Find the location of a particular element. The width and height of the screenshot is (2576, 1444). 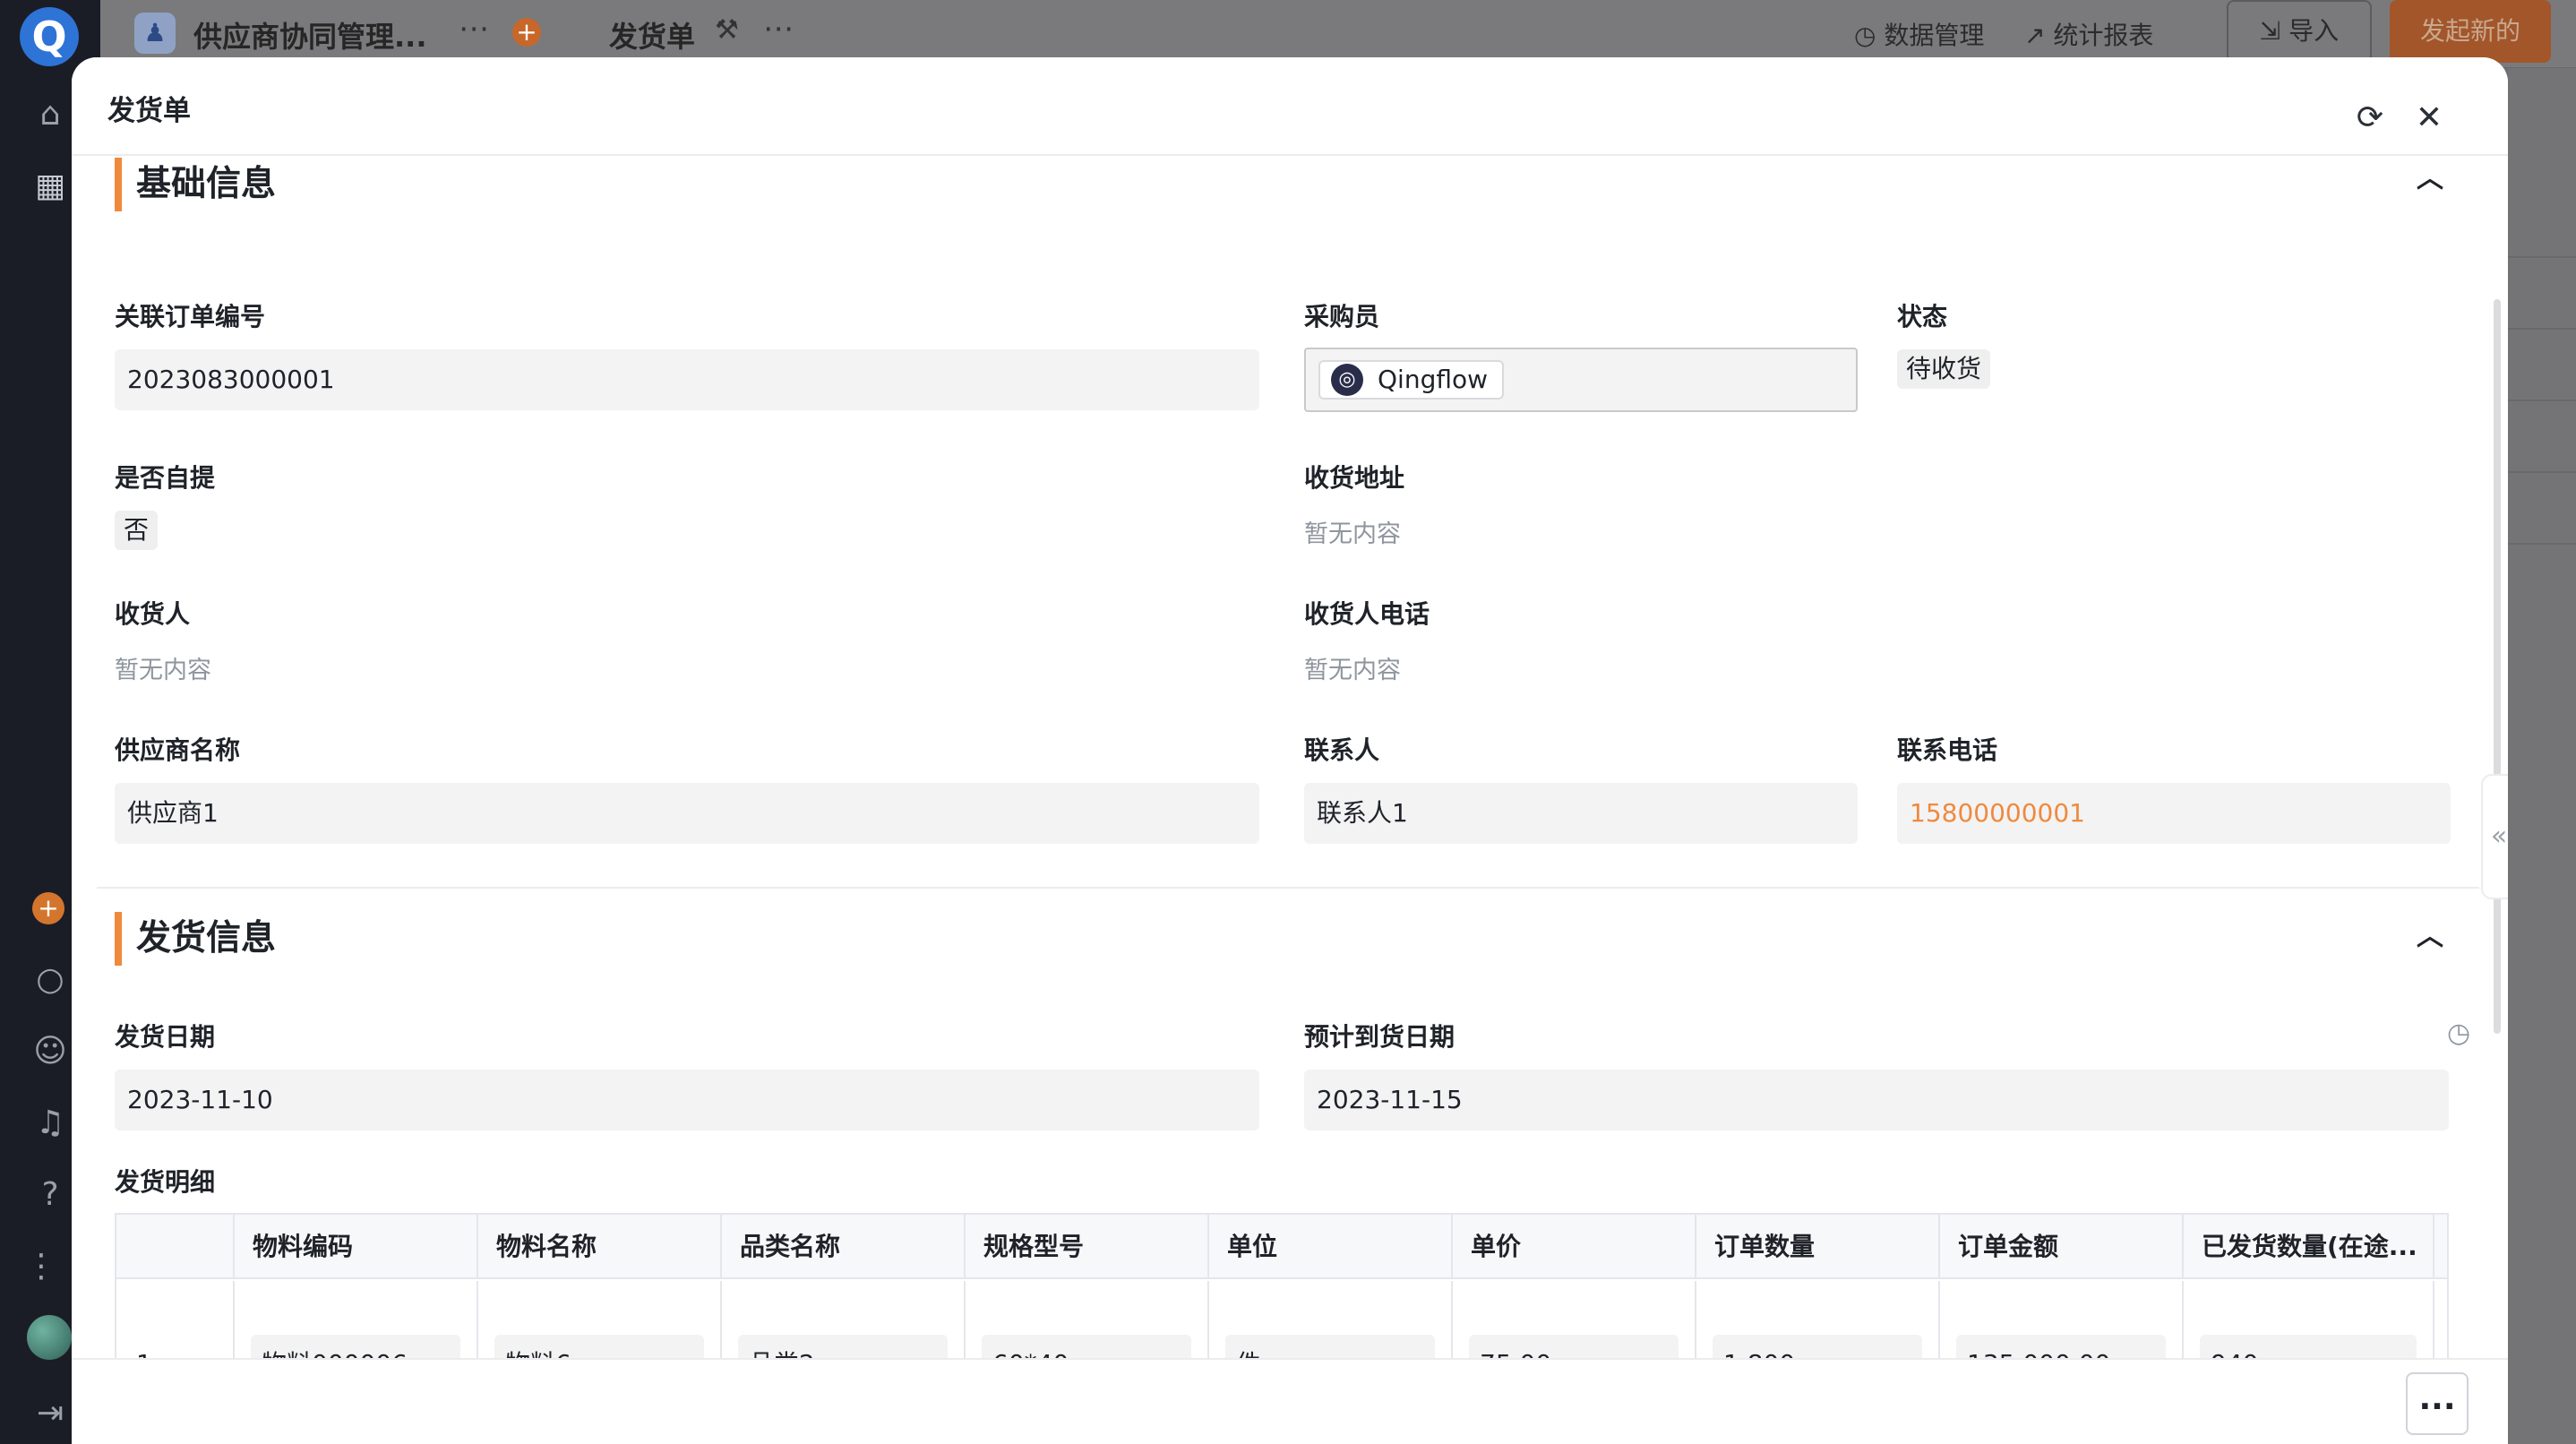

user-avatar is located at coordinates (49, 1337).